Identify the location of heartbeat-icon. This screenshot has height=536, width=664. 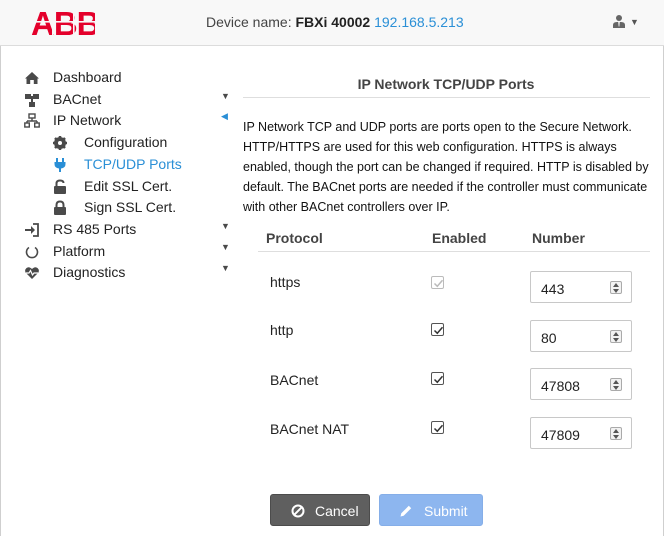
(32, 273).